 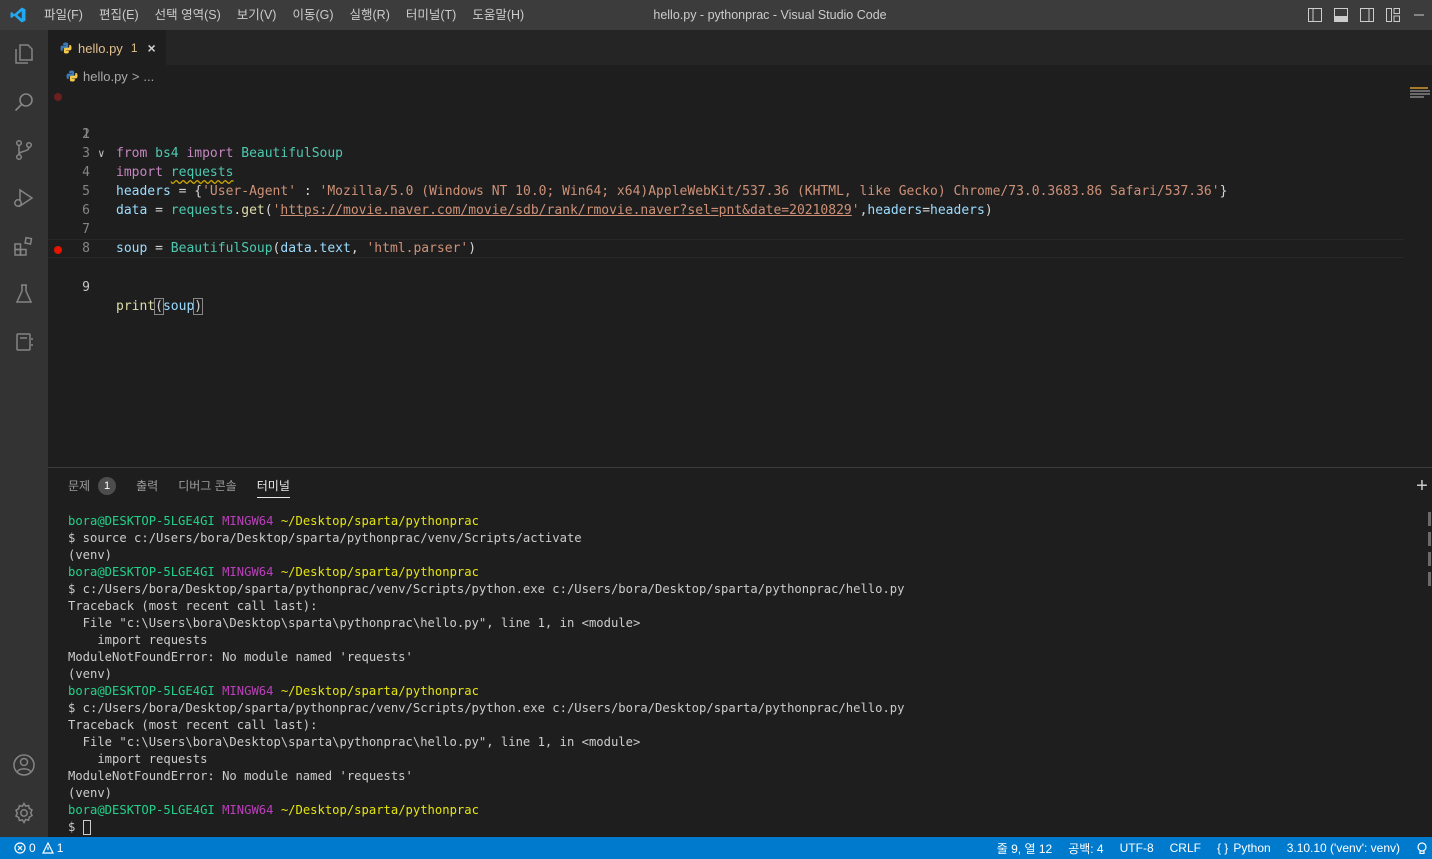 I want to click on toggle-secondary-sidebar-icon, so click(x=1367, y=15).